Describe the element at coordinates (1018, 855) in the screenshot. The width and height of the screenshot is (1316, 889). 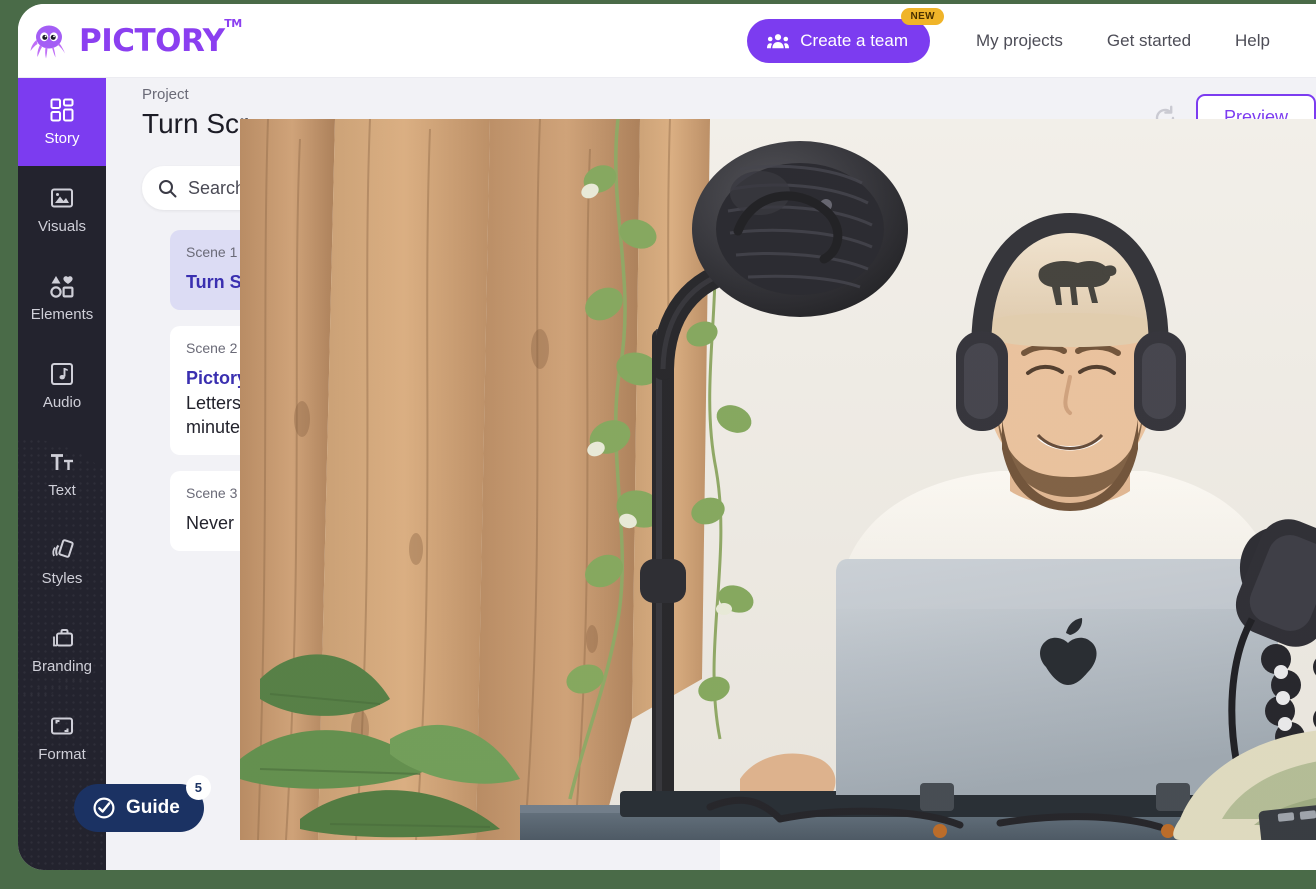
I see `timeline-strip` at that location.